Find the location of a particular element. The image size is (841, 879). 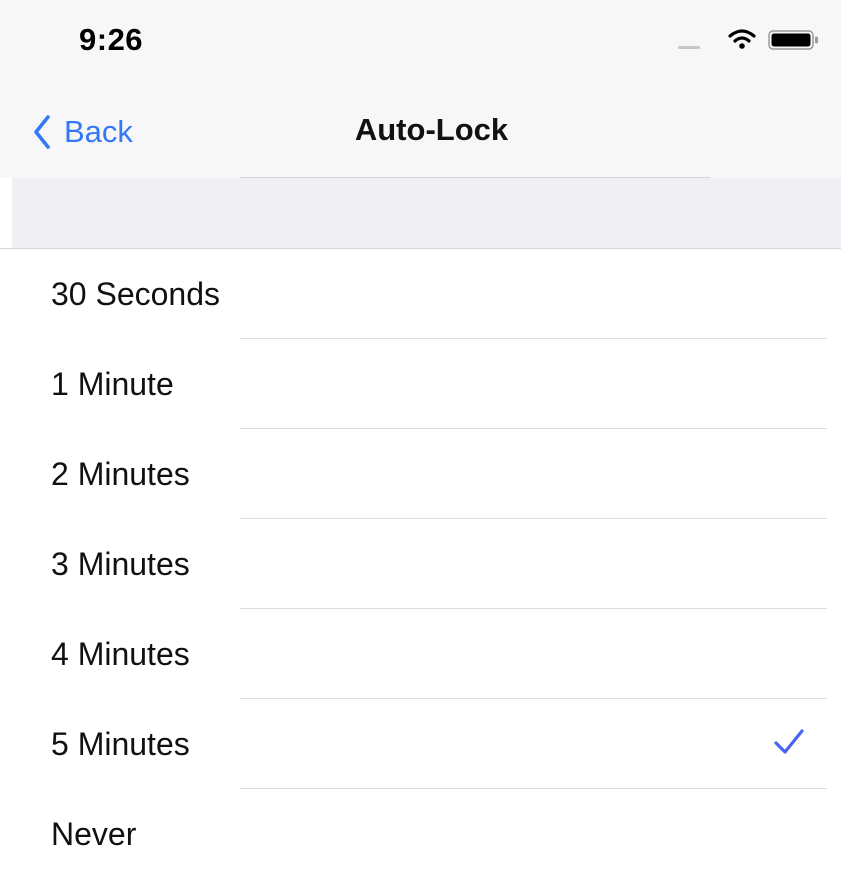

battery-icon is located at coordinates (793, 40).